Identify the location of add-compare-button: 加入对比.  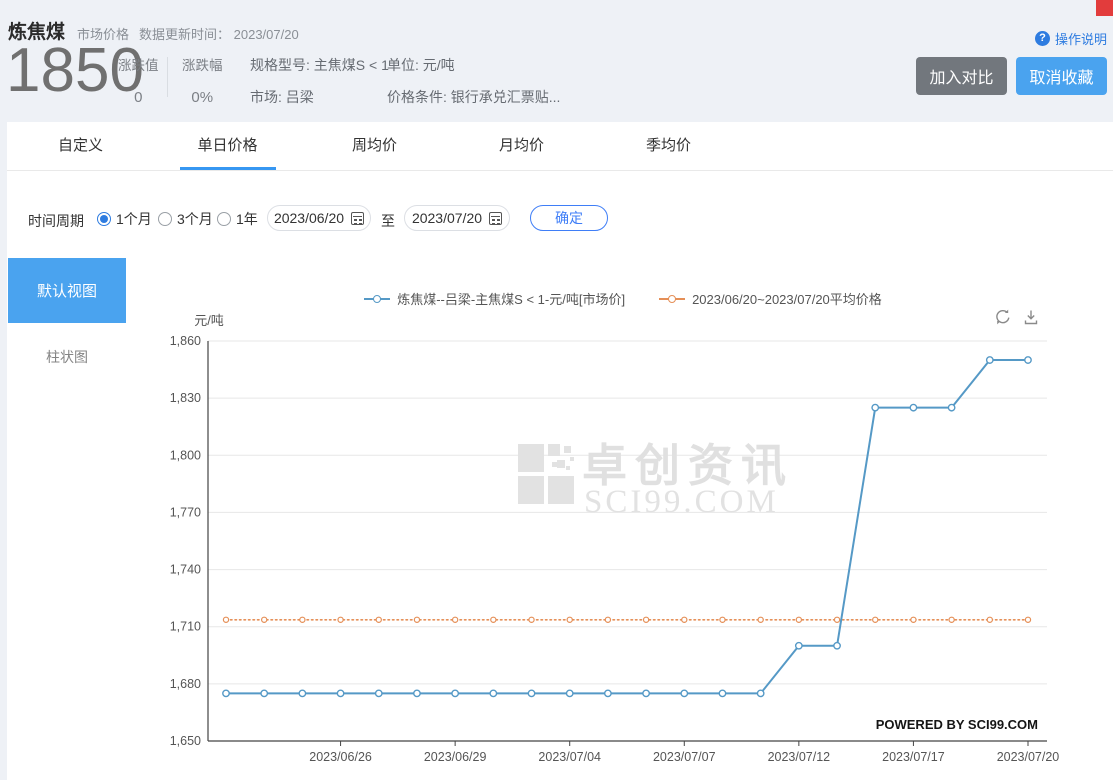
(961, 76).